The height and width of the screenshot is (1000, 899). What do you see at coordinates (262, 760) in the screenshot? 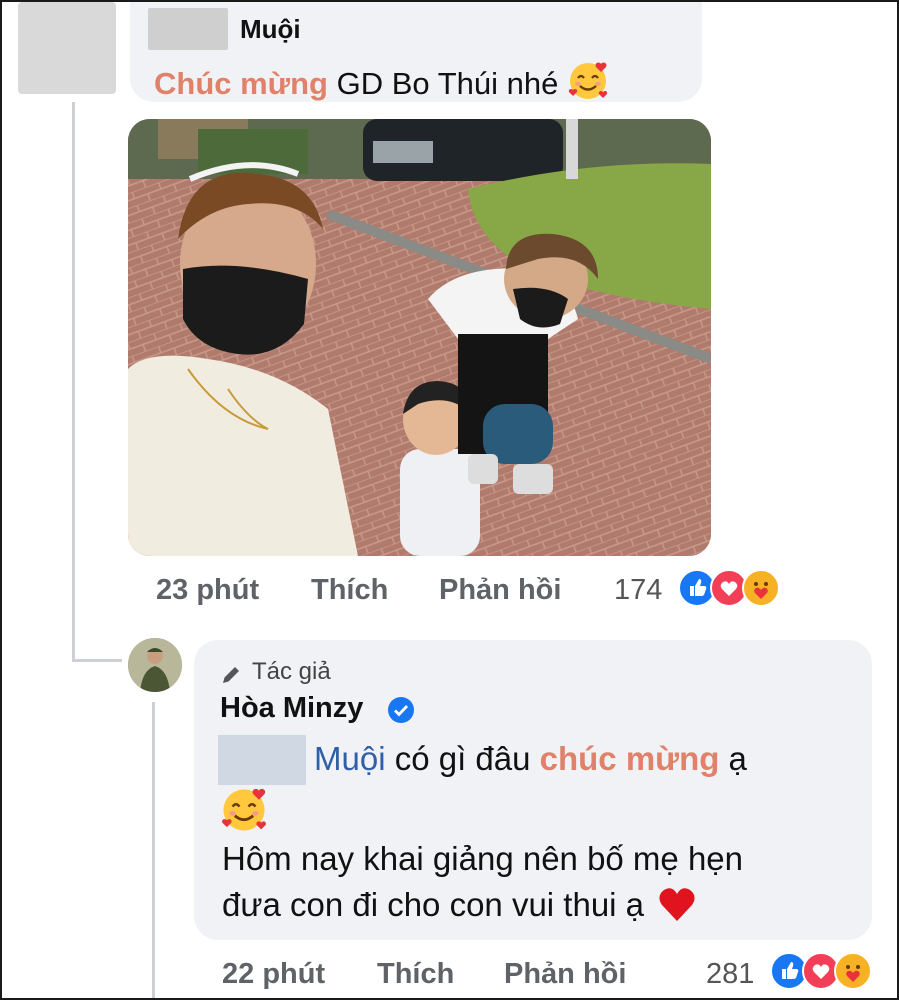
I see `mention-redacted` at bounding box center [262, 760].